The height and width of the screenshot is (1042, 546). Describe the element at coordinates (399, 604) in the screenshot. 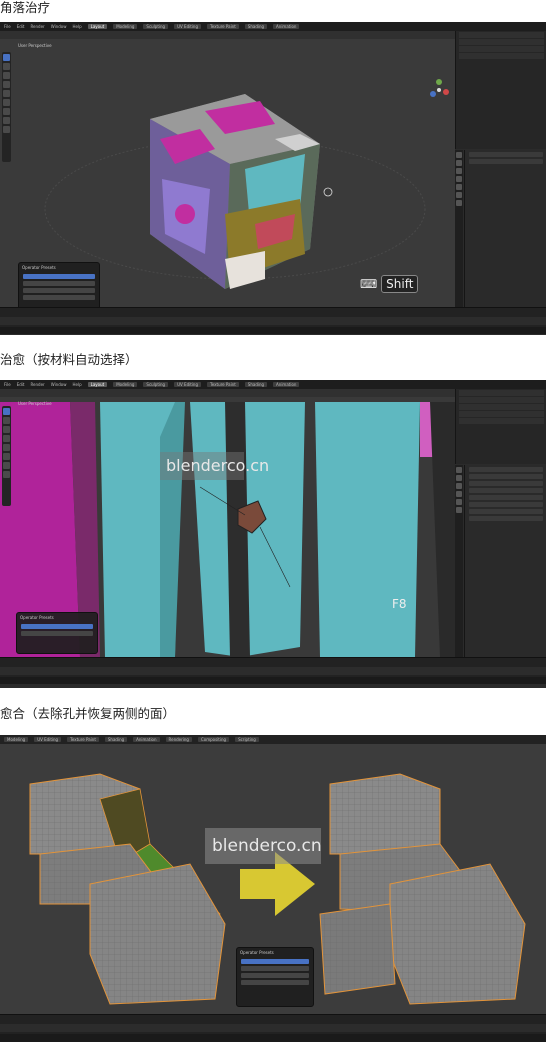

I see `key-badge-f8: F8` at that location.